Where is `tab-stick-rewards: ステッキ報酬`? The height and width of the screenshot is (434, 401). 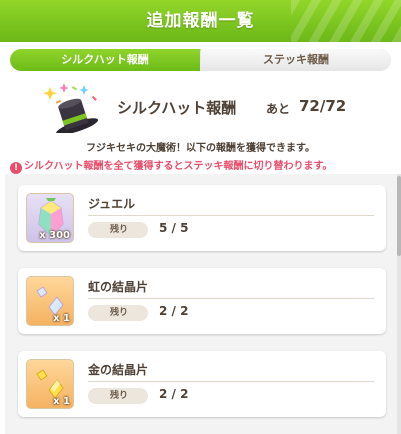 tab-stick-rewards: ステッキ報酬 is located at coordinates (296, 60).